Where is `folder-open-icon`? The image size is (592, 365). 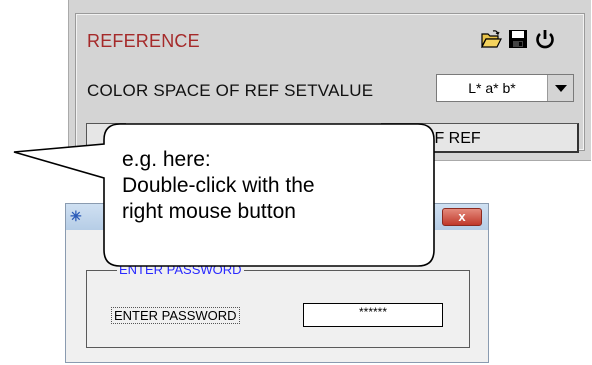
folder-open-icon is located at coordinates (491, 39).